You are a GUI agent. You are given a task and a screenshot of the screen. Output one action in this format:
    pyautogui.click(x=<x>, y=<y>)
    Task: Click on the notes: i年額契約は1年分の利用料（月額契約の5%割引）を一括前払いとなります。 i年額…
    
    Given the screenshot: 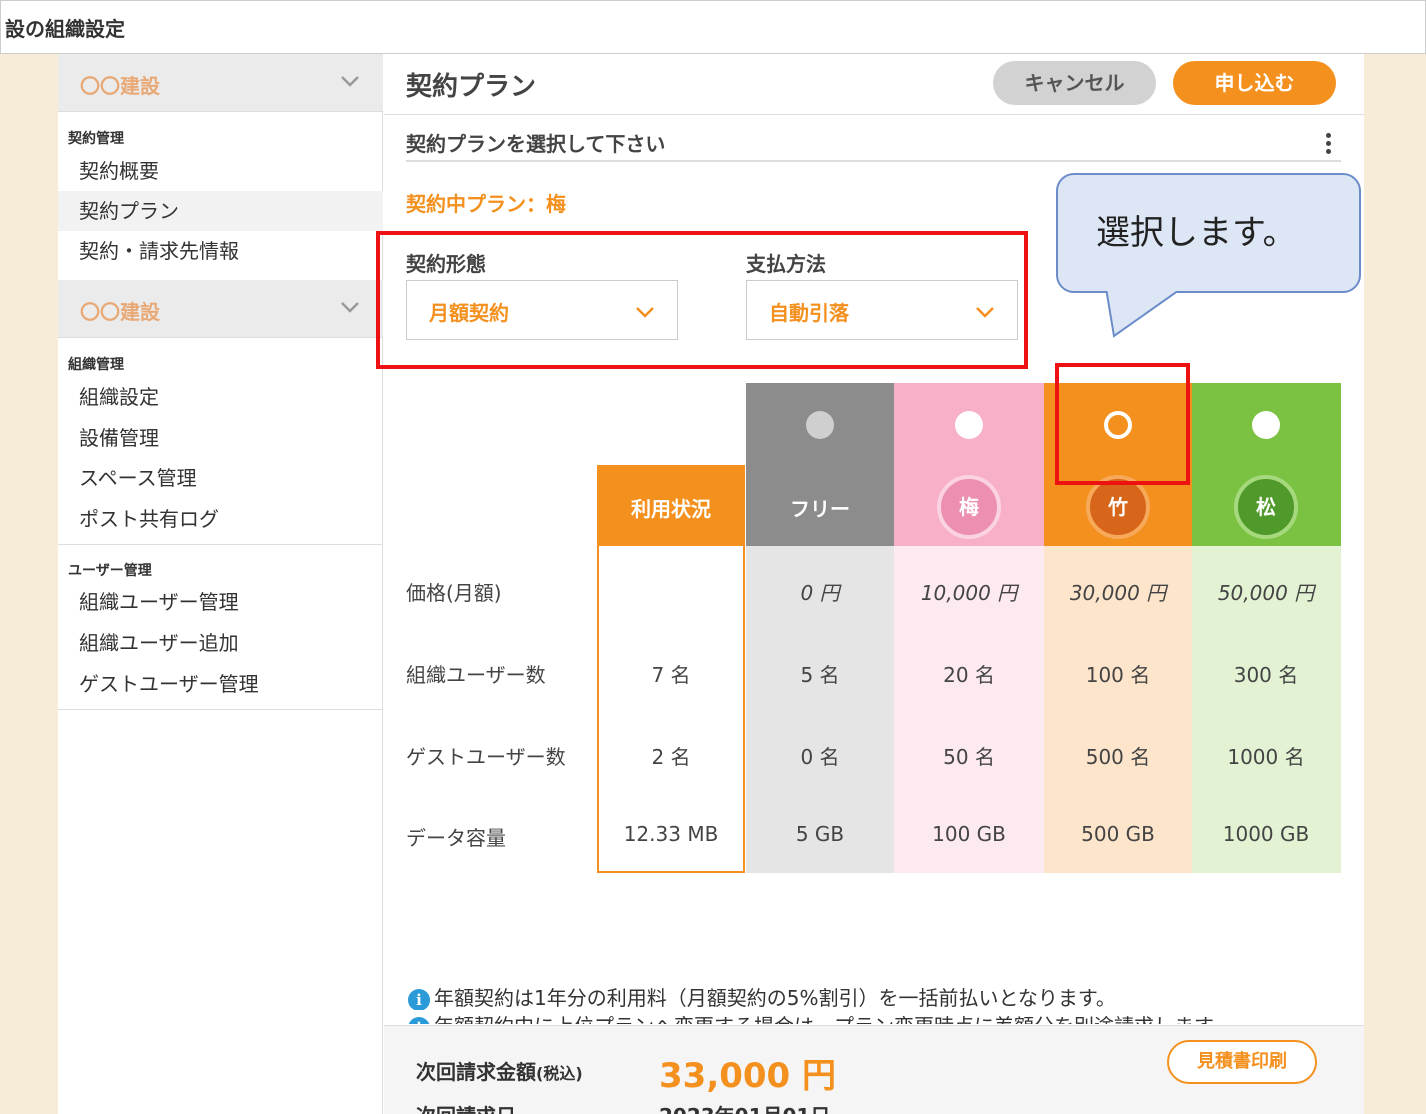 What is the action you would take?
    pyautogui.click(x=820, y=1003)
    